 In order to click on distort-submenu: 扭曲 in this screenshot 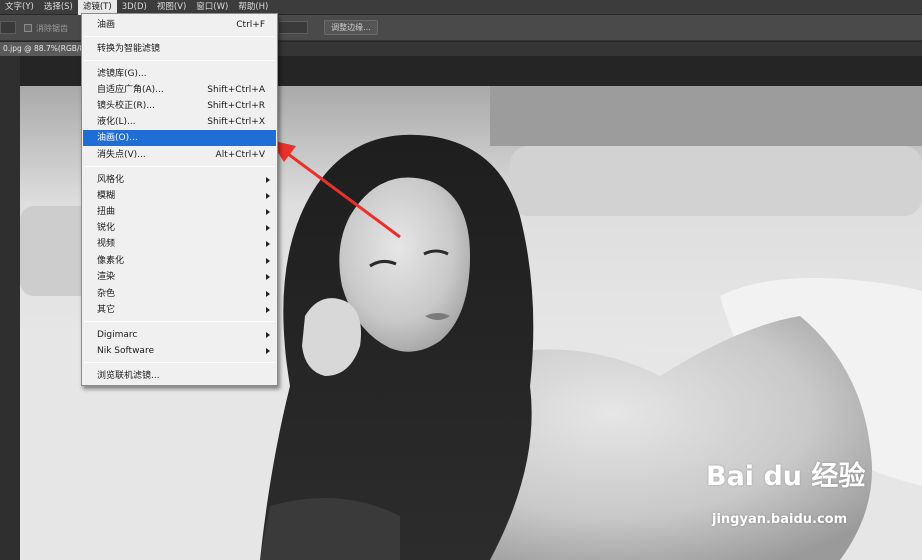, I will do `click(179, 212)`.